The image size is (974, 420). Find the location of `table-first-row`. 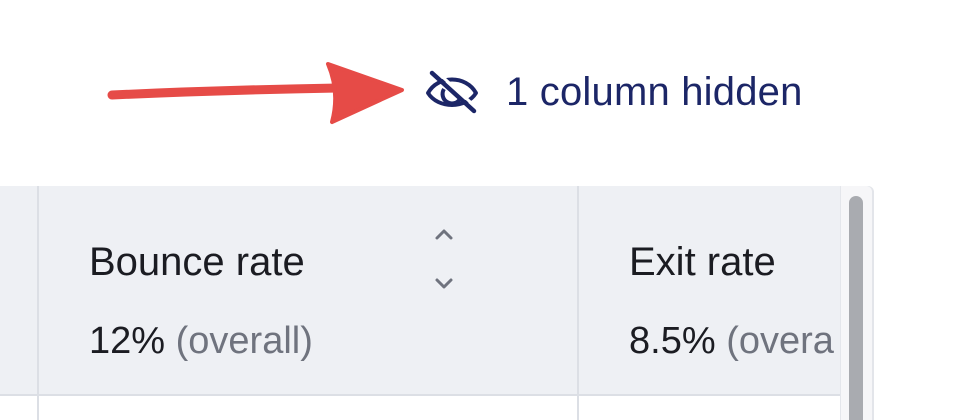

table-first-row is located at coordinates (420, 407).